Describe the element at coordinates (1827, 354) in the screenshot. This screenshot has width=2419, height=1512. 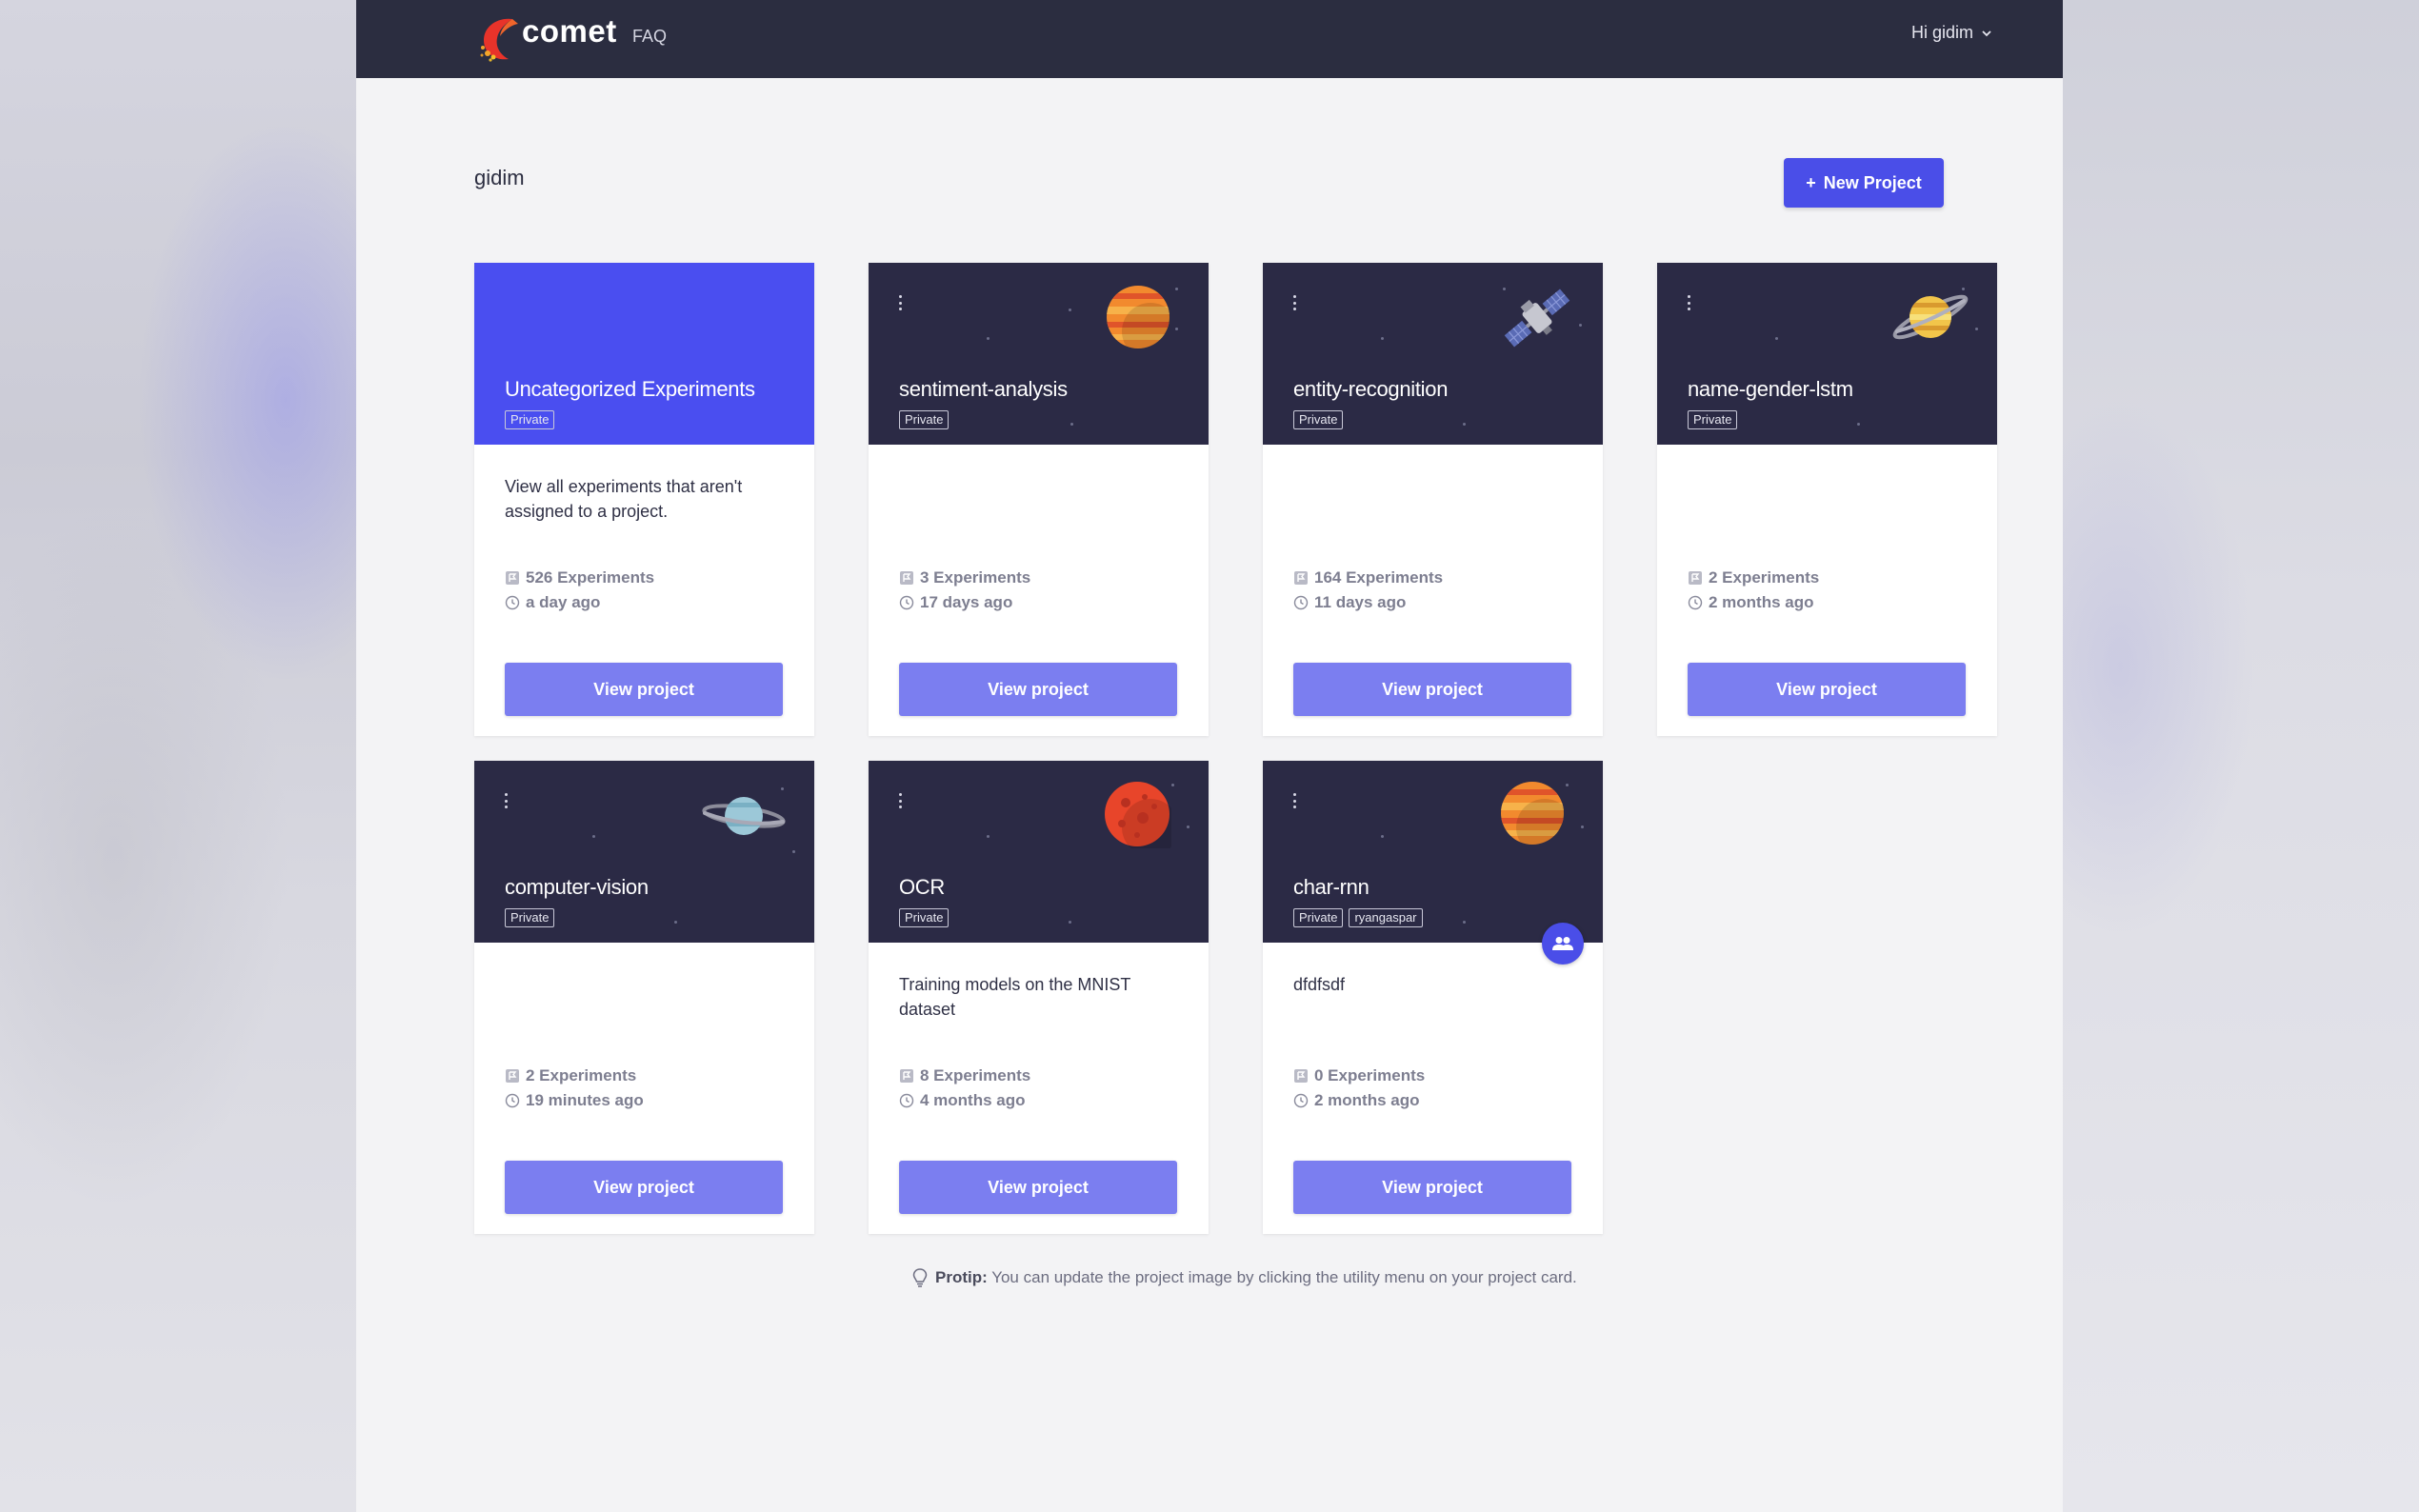
I see `project-card-header: name-gender-lstm Private` at that location.